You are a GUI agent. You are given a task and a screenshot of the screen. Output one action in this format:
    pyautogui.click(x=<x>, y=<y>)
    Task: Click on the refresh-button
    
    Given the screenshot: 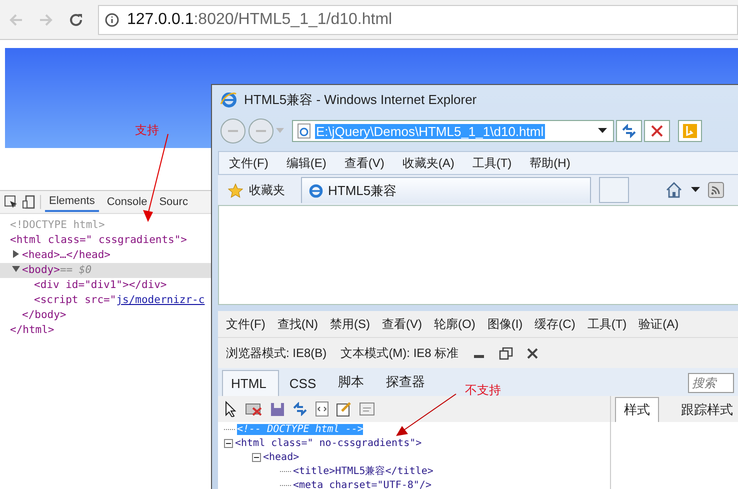 What is the action you would take?
    pyautogui.click(x=629, y=131)
    